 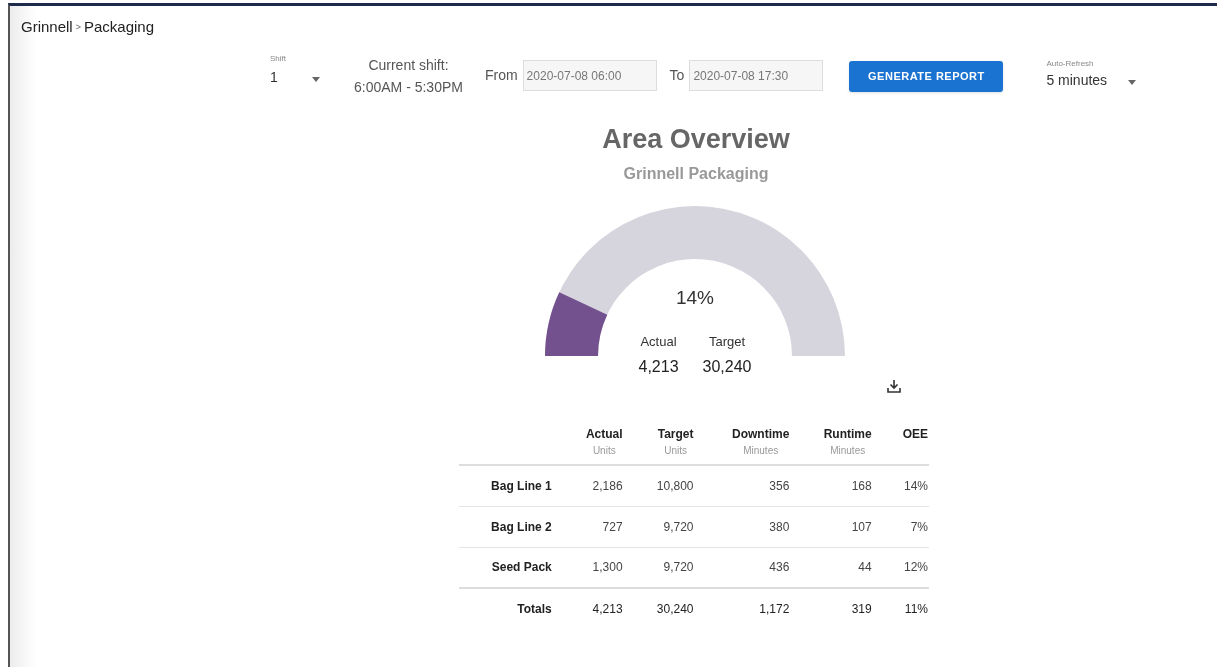 What do you see at coordinates (1070, 64) in the screenshot?
I see `field-label: Auto-Refresh` at bounding box center [1070, 64].